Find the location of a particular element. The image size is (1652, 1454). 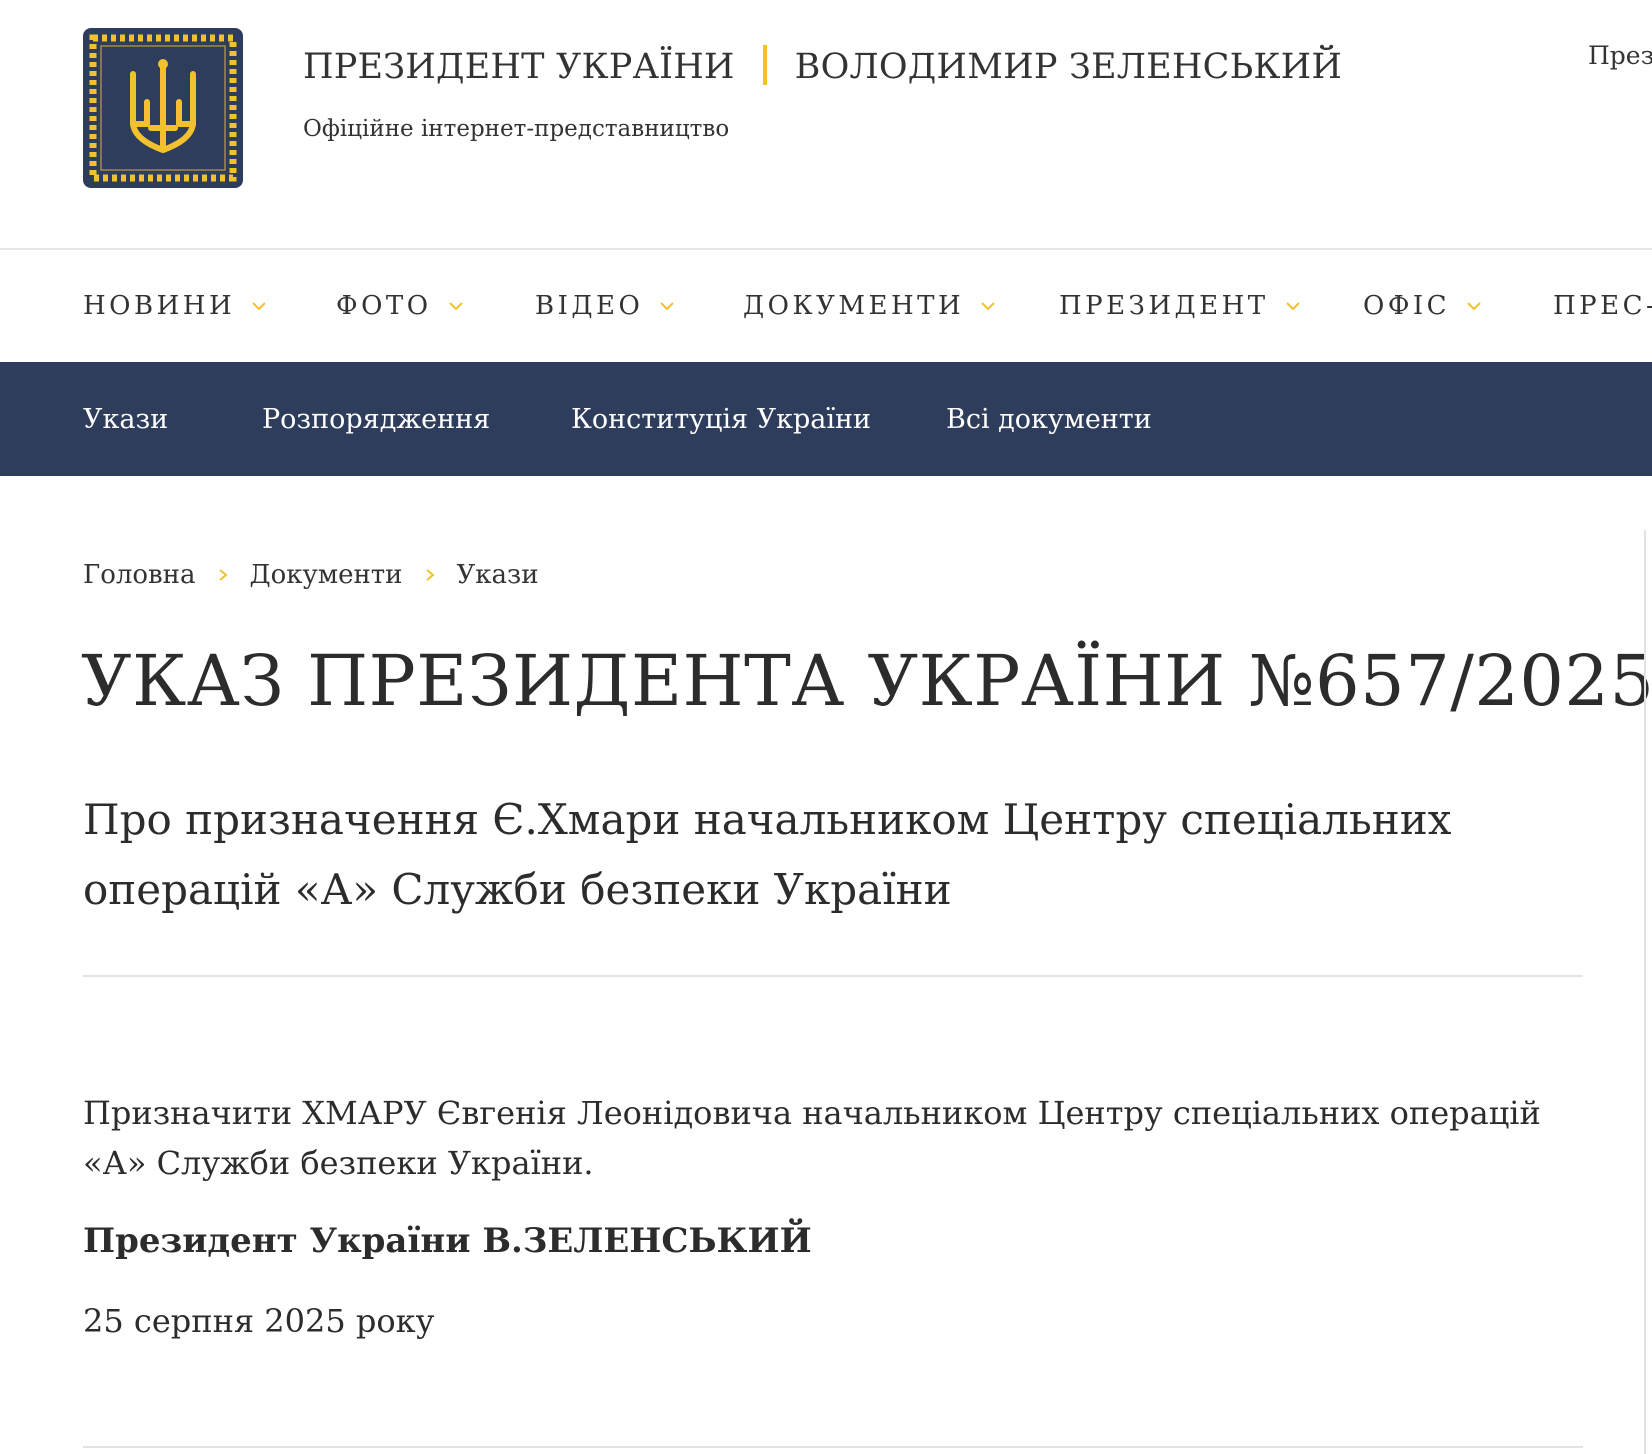

nav-item-label: ФОТО is located at coordinates (384, 306).